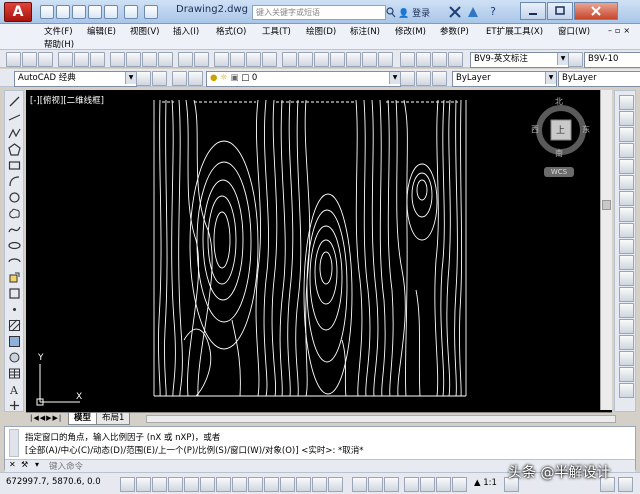  I want to click on menu-file: 文件(F), so click(58, 31).